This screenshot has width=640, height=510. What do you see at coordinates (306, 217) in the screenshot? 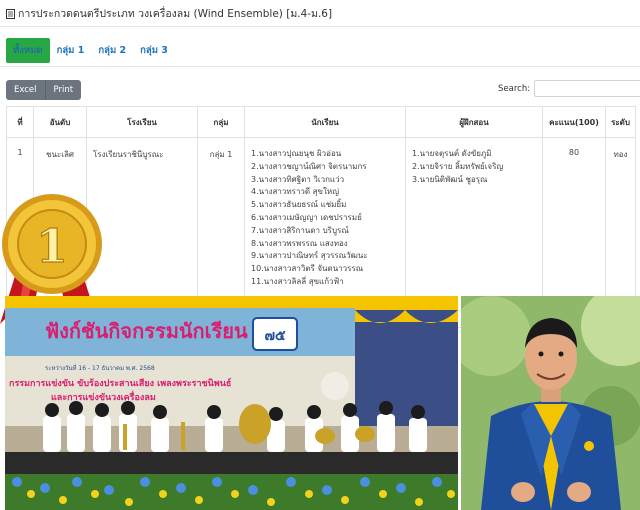
I see `student-name: 6.นางสาวเมษัญญา เดชปรารมย์` at bounding box center [306, 217].